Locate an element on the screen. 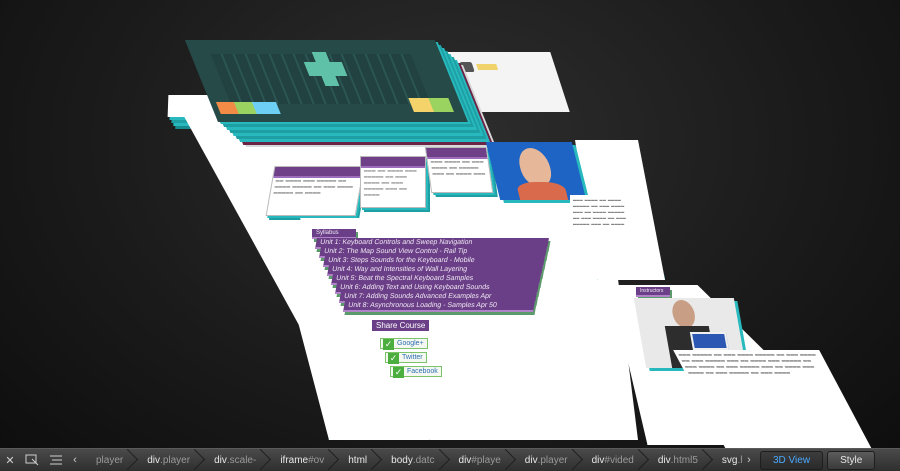  inspect-element-button is located at coordinates (32, 460).